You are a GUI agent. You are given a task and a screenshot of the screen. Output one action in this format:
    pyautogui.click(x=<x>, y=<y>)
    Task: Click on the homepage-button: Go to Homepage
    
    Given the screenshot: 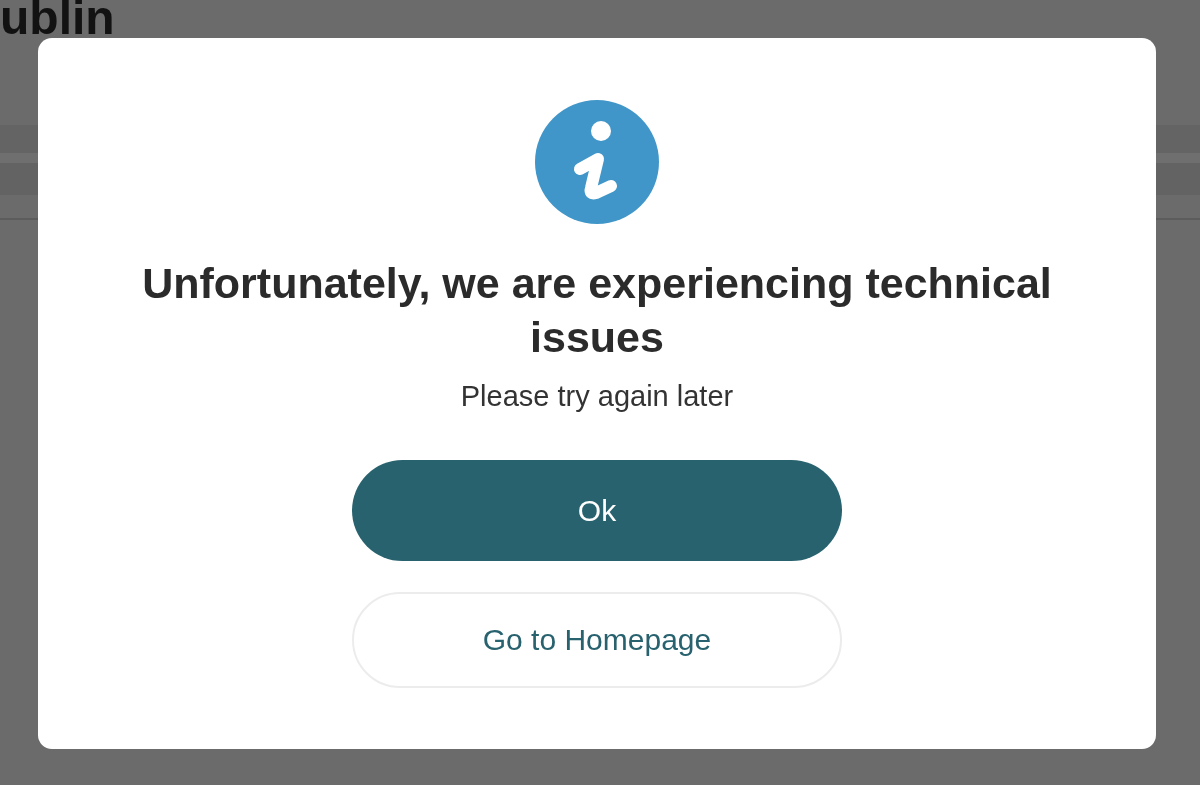 What is the action you would take?
    pyautogui.click(x=597, y=640)
    